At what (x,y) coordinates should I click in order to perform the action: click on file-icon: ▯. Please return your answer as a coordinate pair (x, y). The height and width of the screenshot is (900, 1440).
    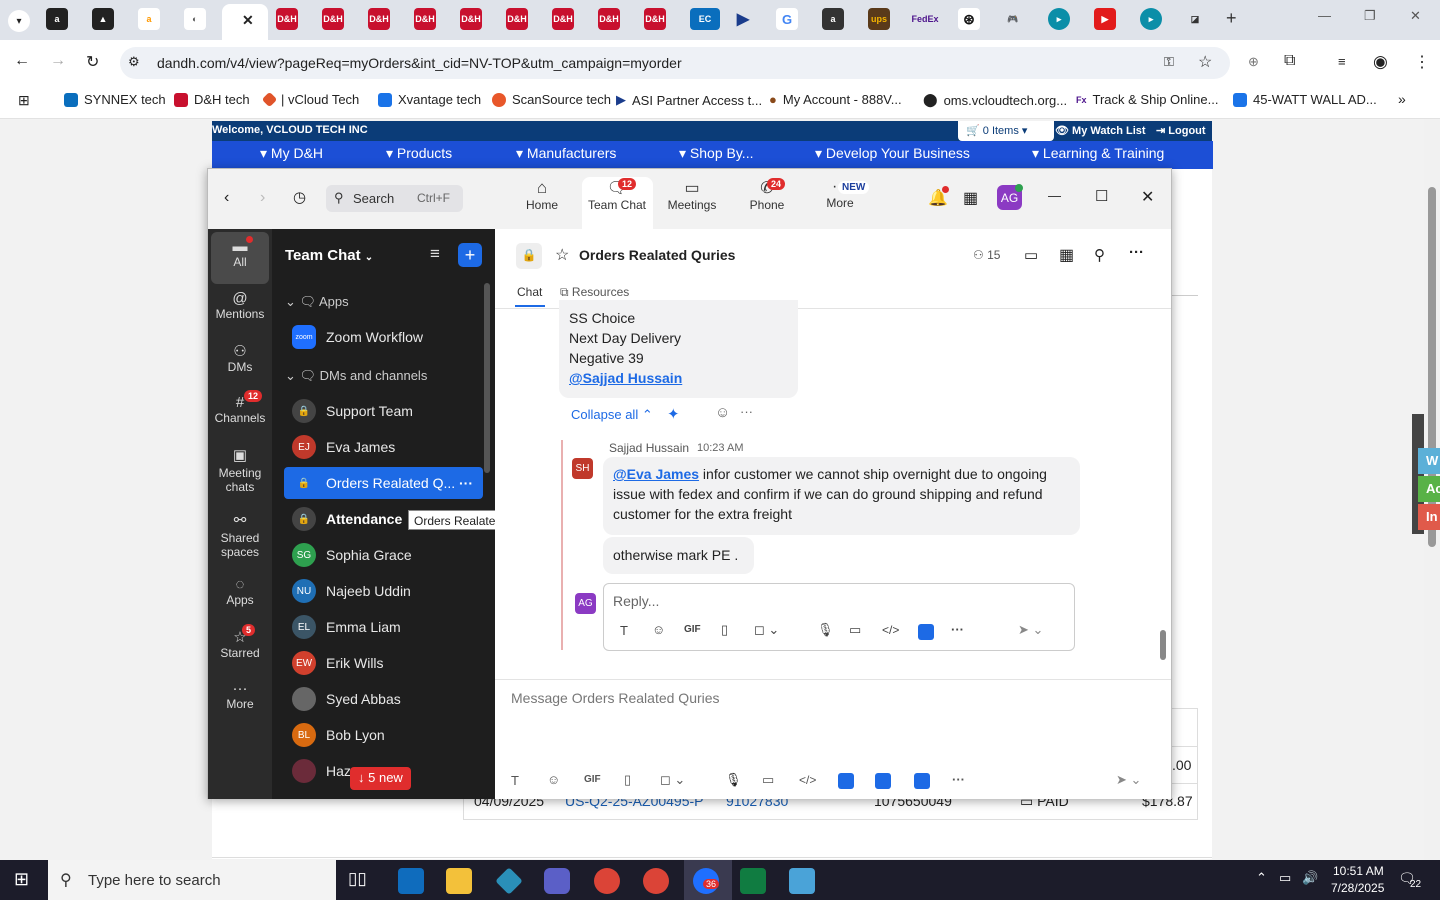
    Looking at the image, I should click on (627, 780).